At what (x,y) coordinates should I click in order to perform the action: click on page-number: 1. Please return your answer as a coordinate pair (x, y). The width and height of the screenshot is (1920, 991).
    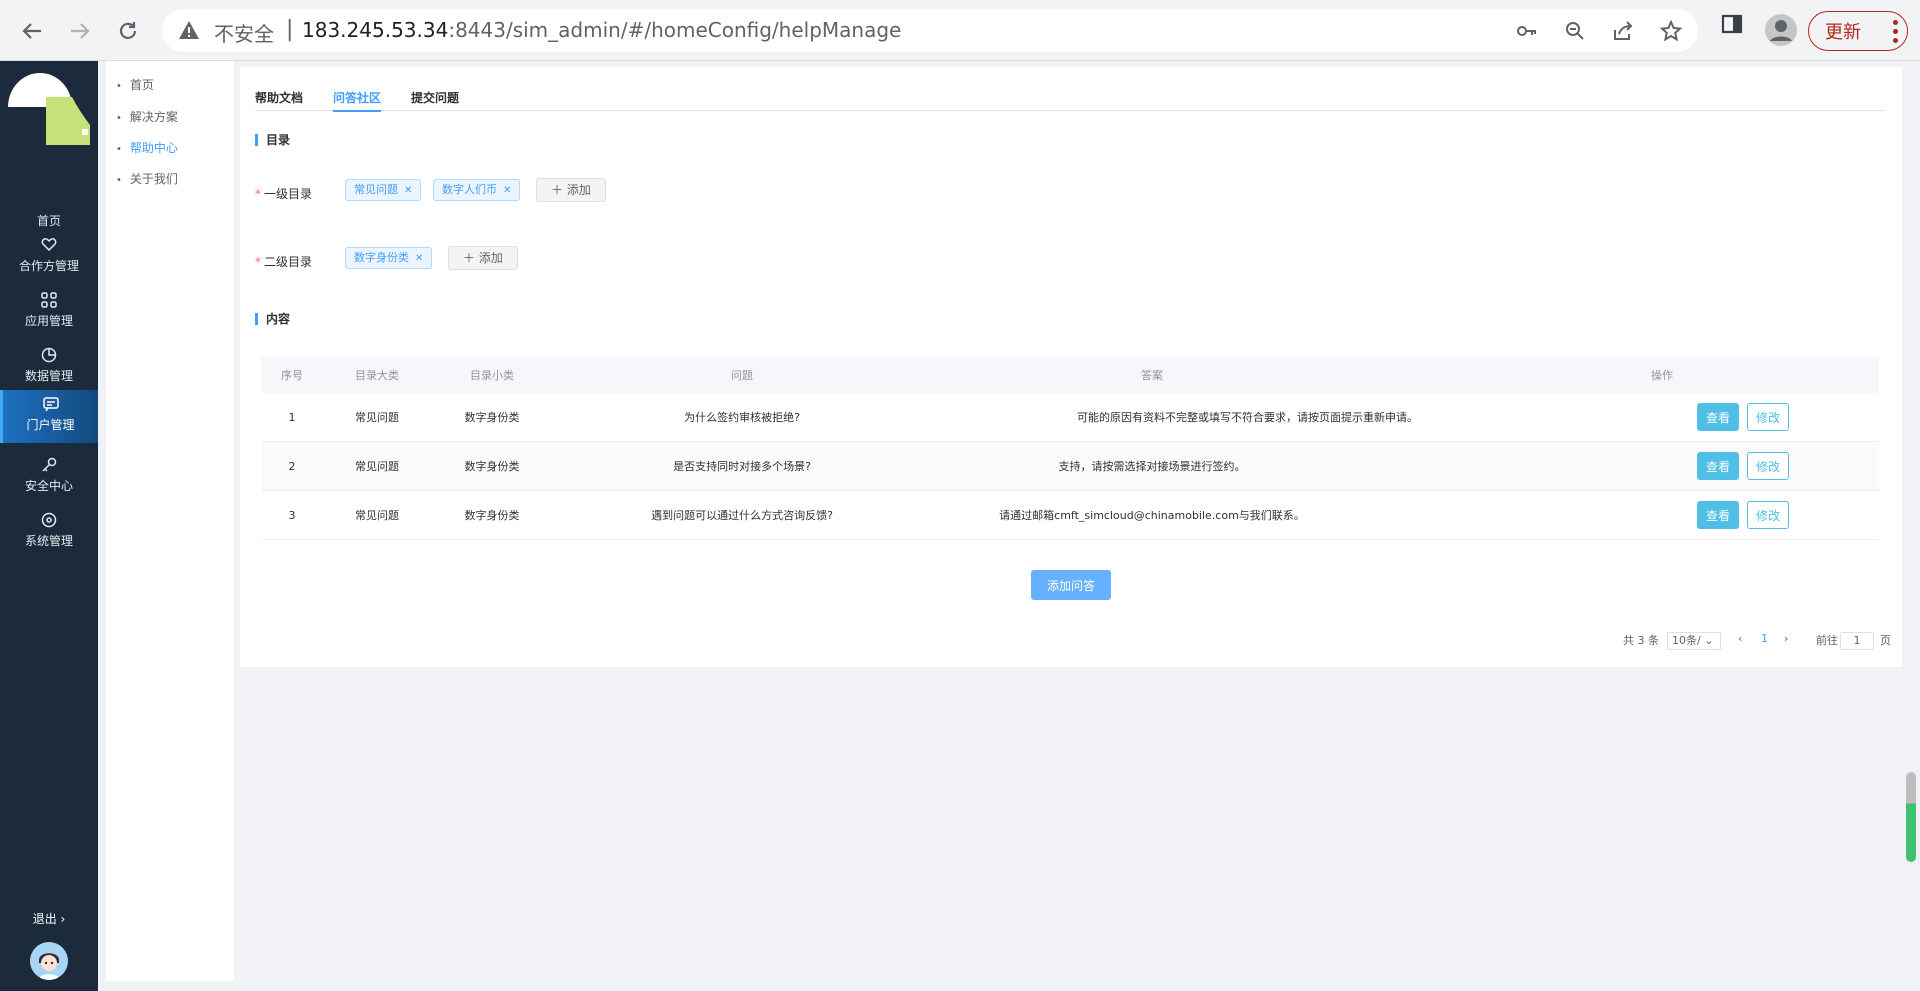
    Looking at the image, I should click on (1764, 638).